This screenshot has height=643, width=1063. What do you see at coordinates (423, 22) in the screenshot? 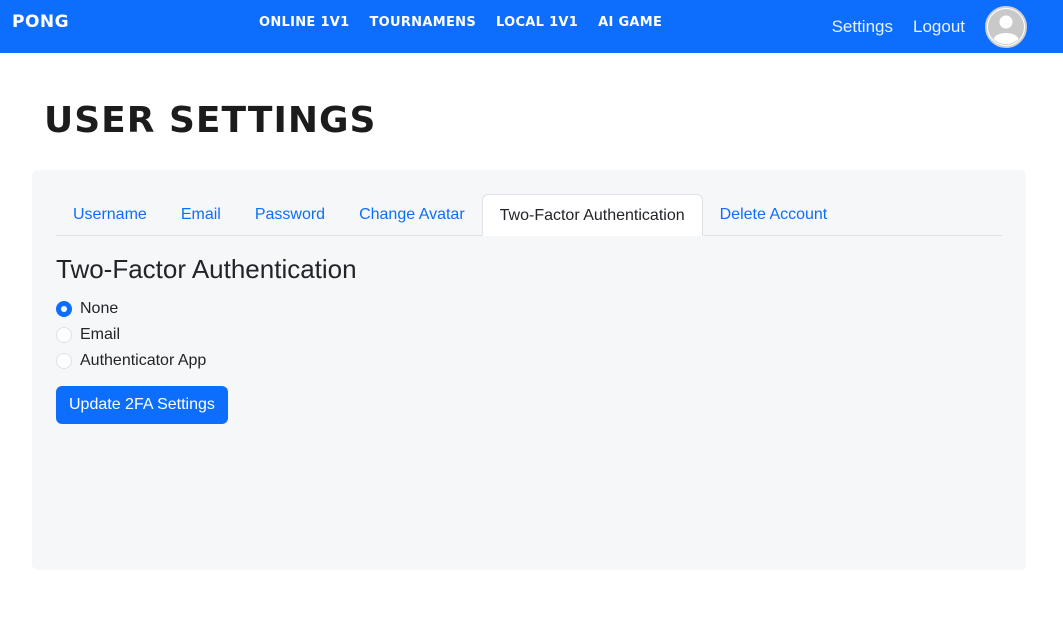
I see `nav-tournaments: TOURNAMENS` at bounding box center [423, 22].